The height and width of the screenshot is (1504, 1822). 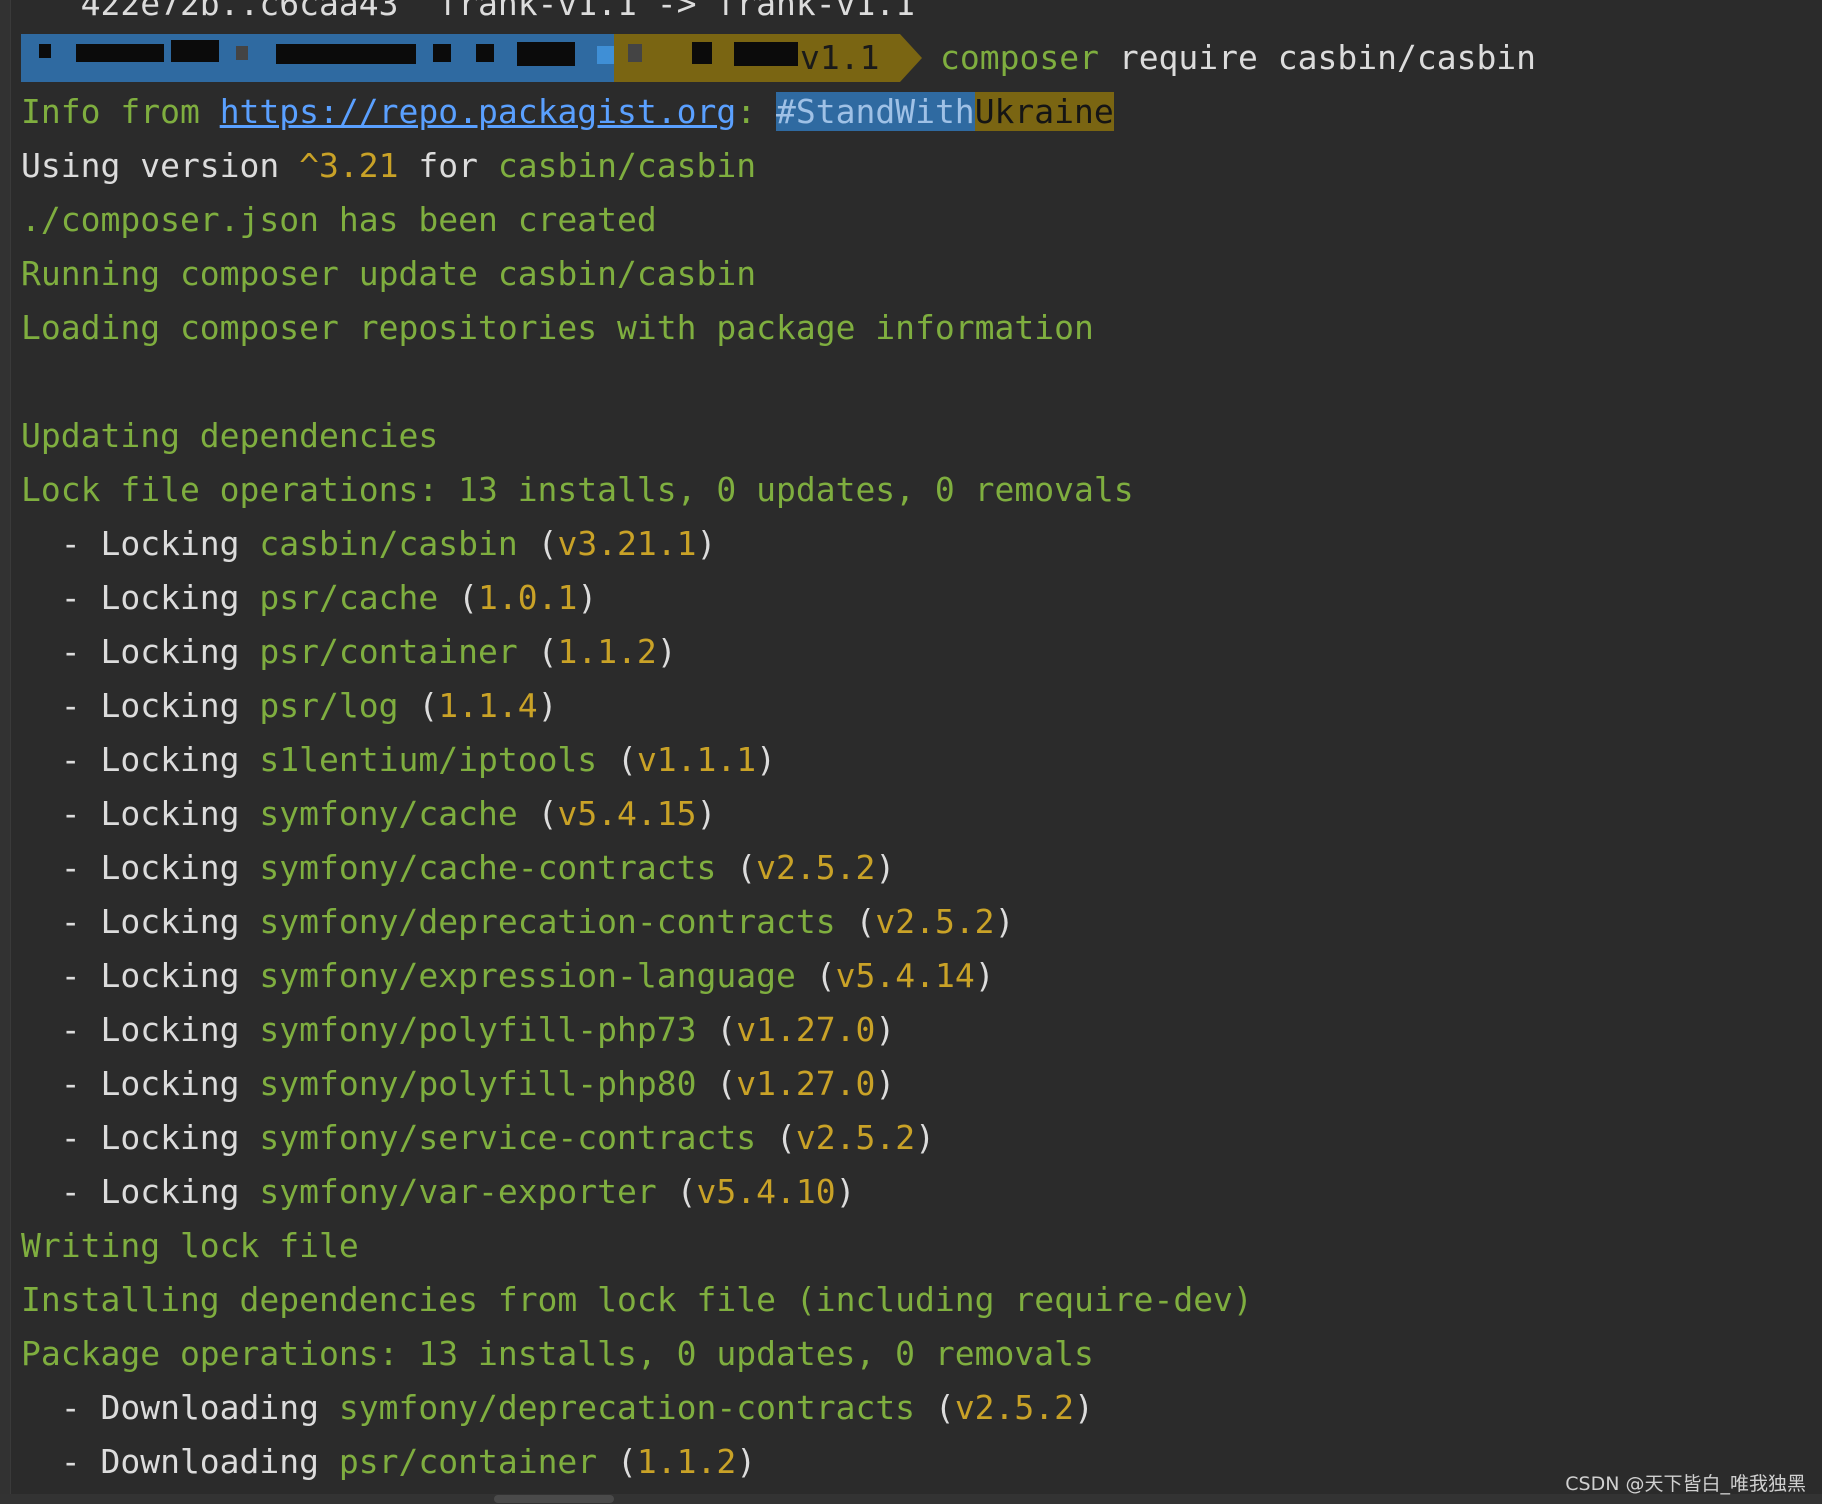 I want to click on package-name: symfony/cache, so click(x=388, y=813).